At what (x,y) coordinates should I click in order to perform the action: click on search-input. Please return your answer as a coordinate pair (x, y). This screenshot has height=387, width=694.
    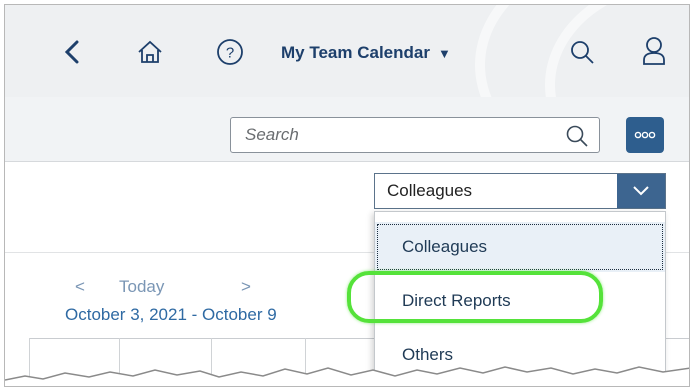
    Looking at the image, I should click on (388, 135).